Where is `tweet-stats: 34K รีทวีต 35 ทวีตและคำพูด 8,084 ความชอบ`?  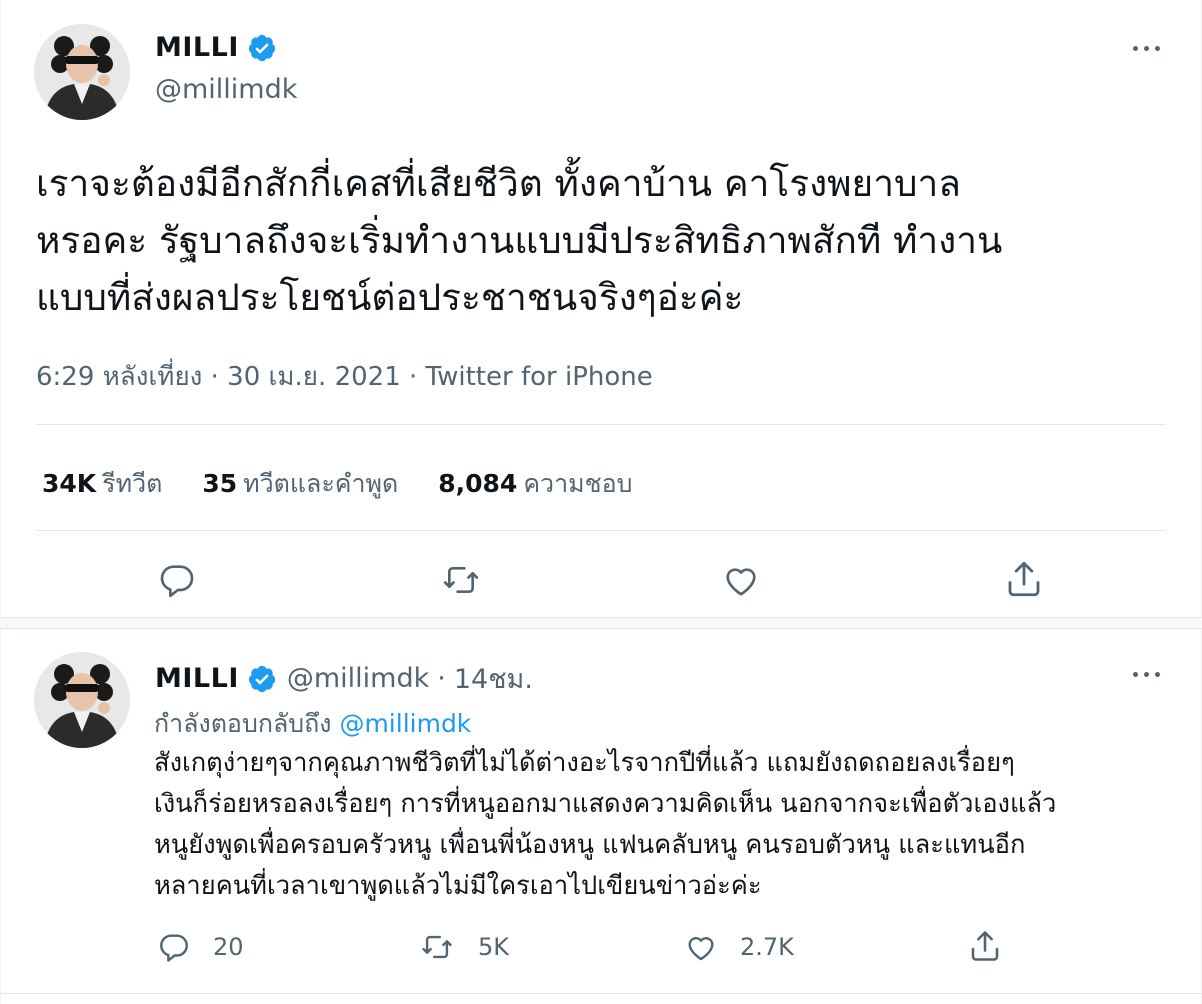 tweet-stats: 34K รีทวีต 35 ทวีตและคำพูด 8,084 ความชอบ is located at coordinates (357, 484).